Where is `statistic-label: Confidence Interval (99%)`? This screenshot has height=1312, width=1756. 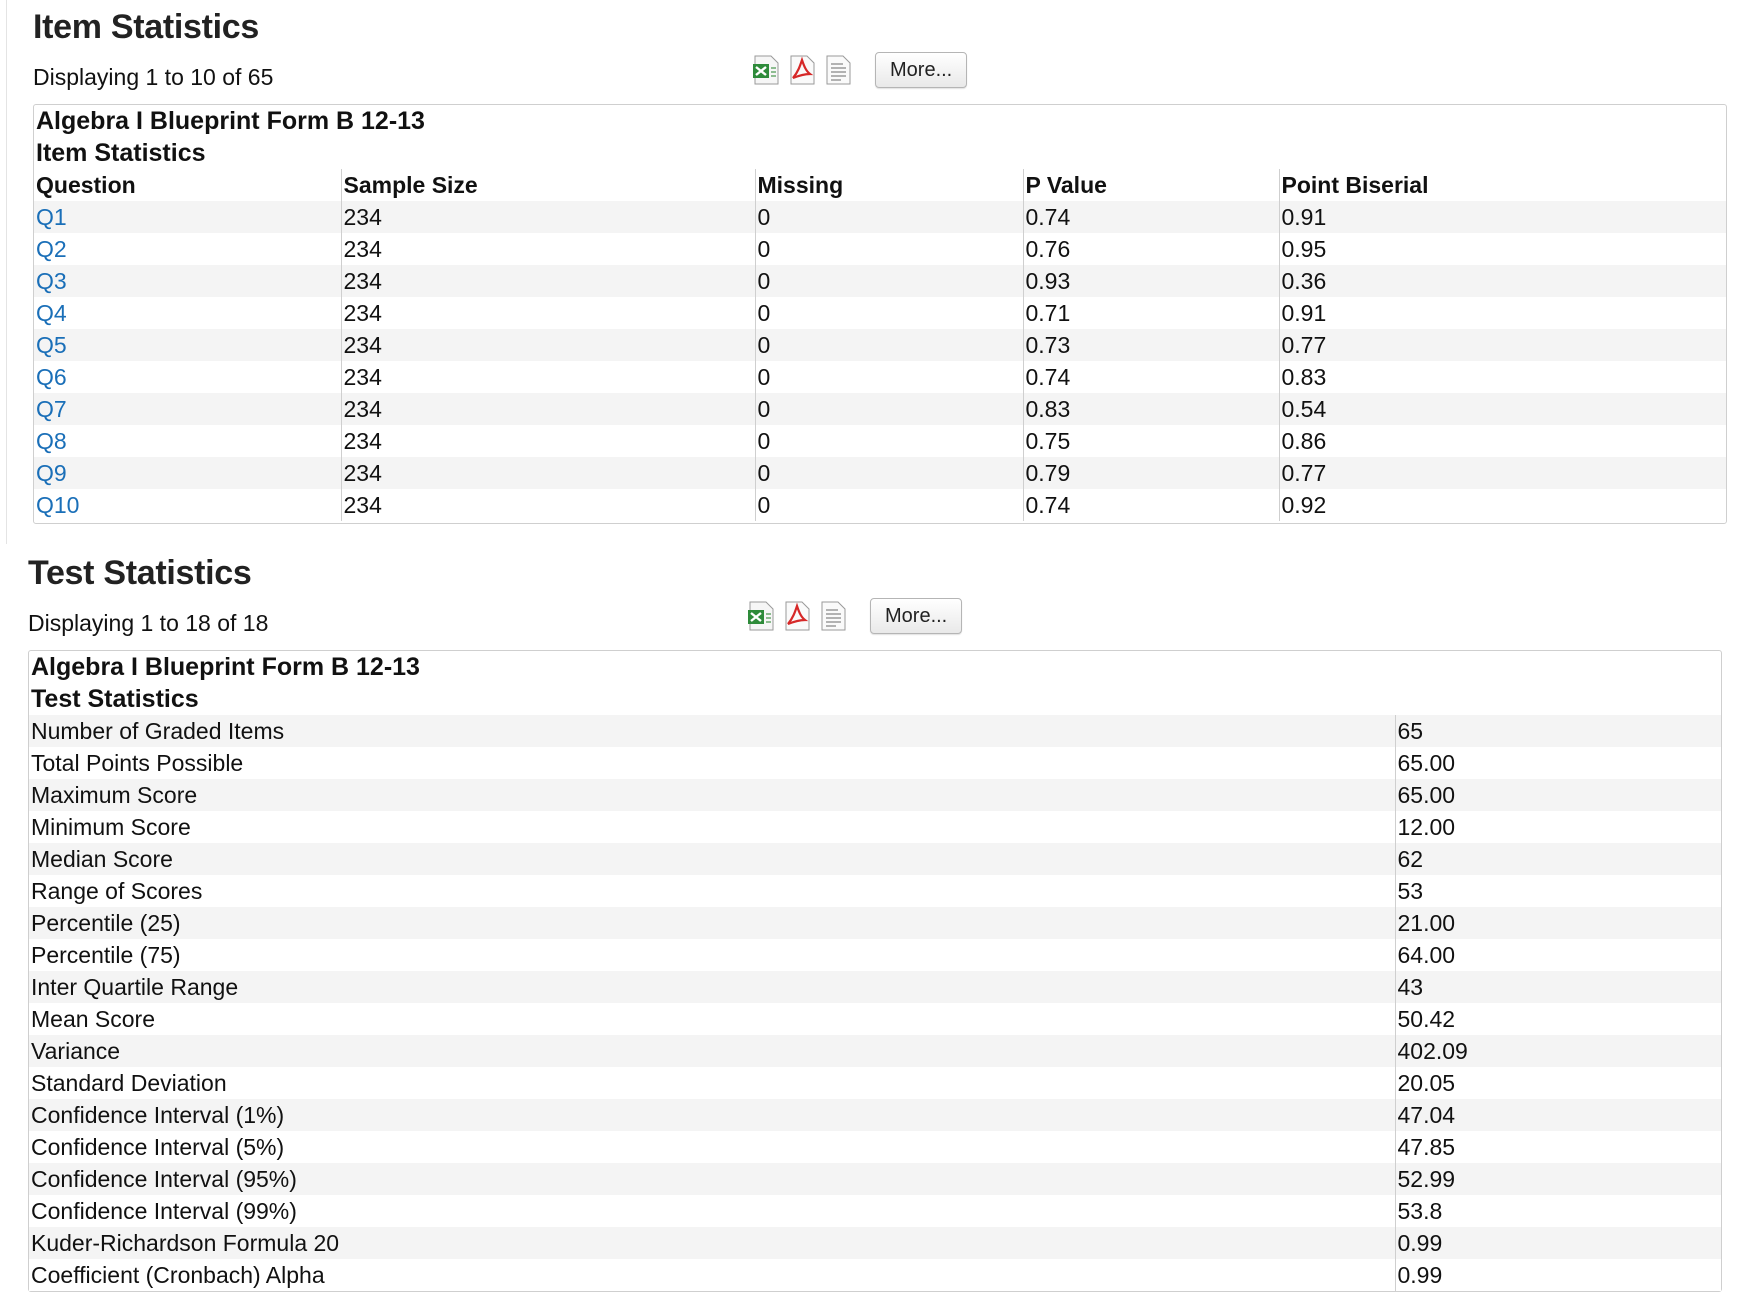
statistic-label: Confidence Interval (99%) is located at coordinates (712, 1211).